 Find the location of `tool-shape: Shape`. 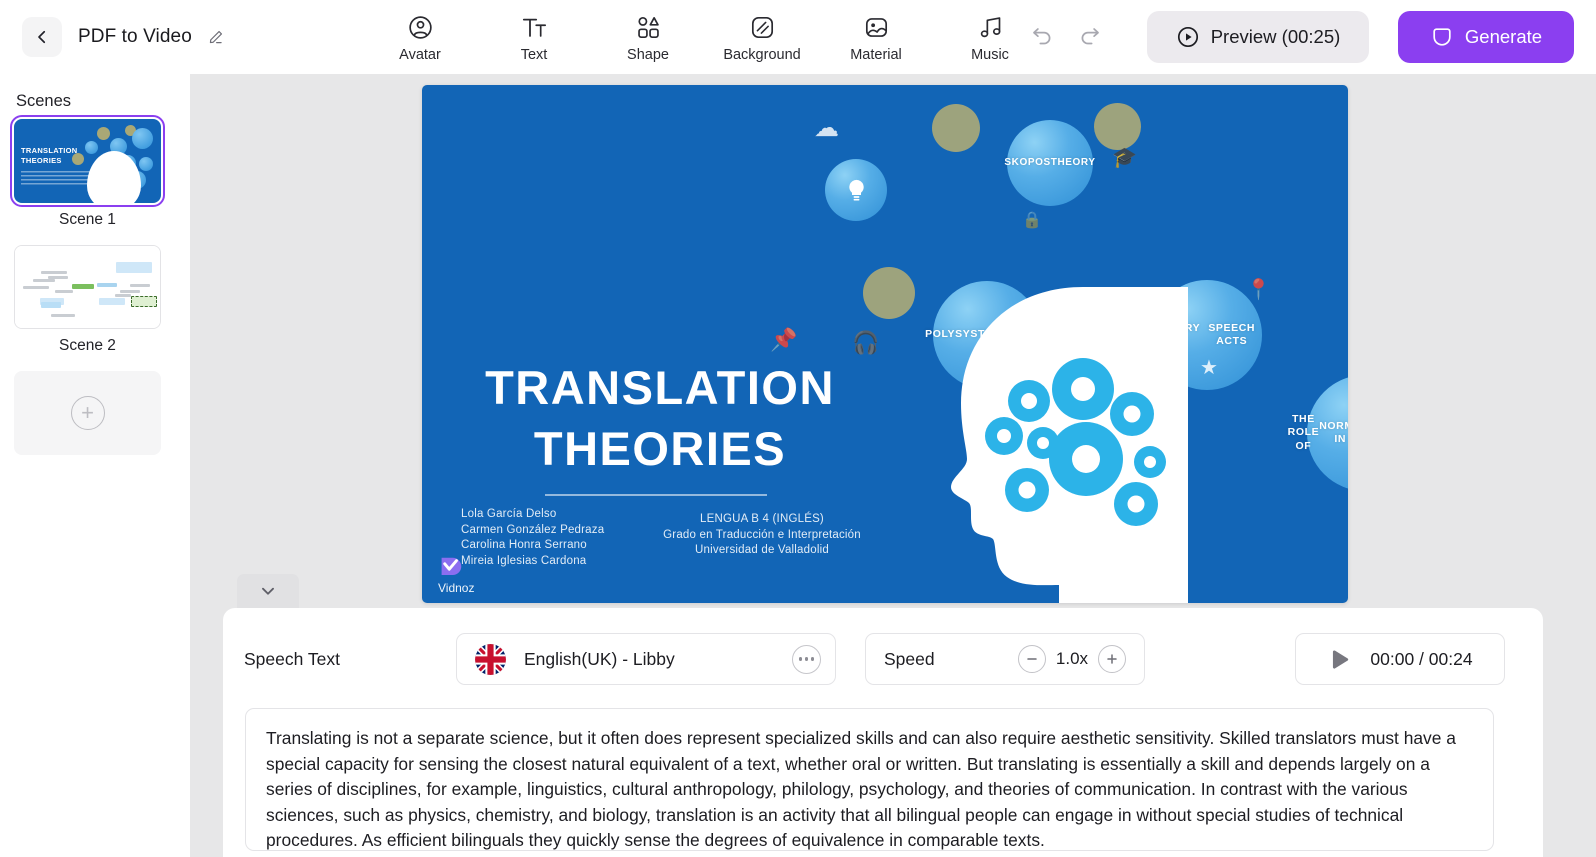

tool-shape: Shape is located at coordinates (648, 34).